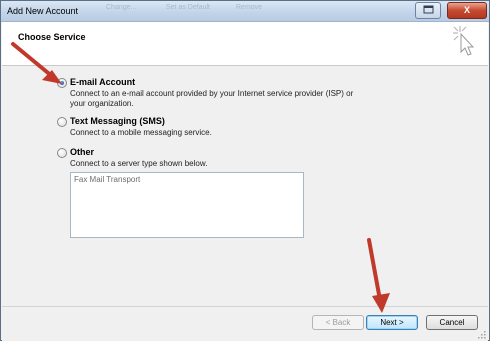  Describe the element at coordinates (249, 7) in the screenshot. I see `background-toolbar-remove: Remove` at that location.